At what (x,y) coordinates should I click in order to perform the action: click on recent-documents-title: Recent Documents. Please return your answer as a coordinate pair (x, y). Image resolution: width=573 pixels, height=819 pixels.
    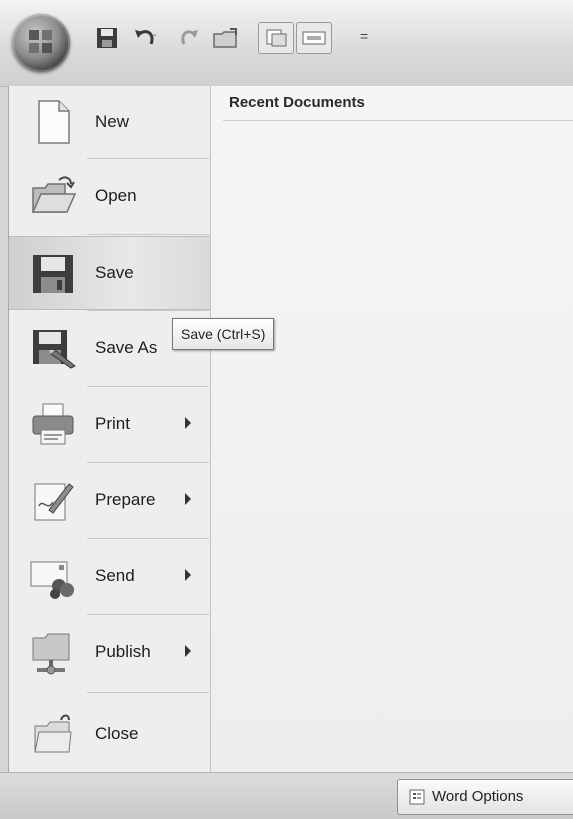
    Looking at the image, I should click on (297, 102).